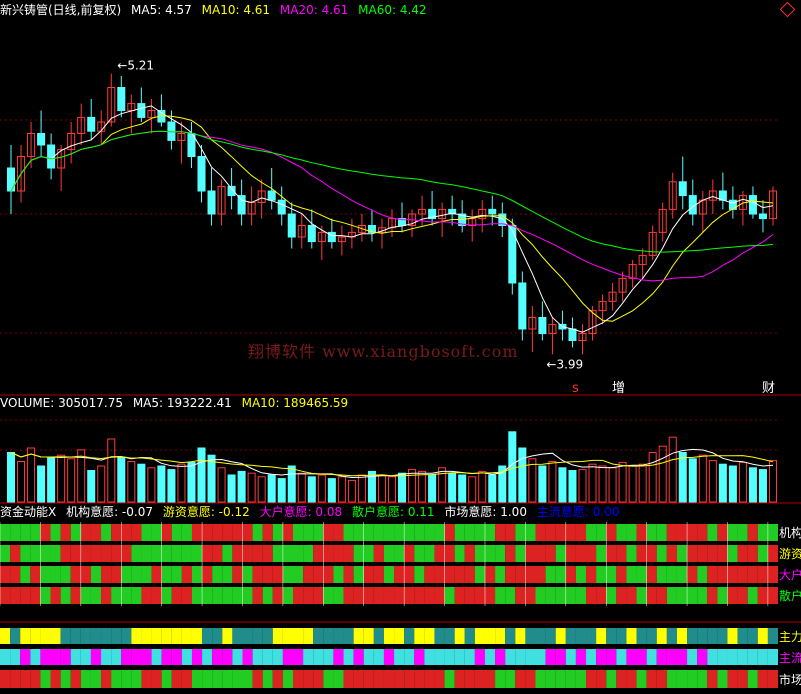  Describe the element at coordinates (790, 679) in the screenshot. I see `band-row-label: 市场` at that location.